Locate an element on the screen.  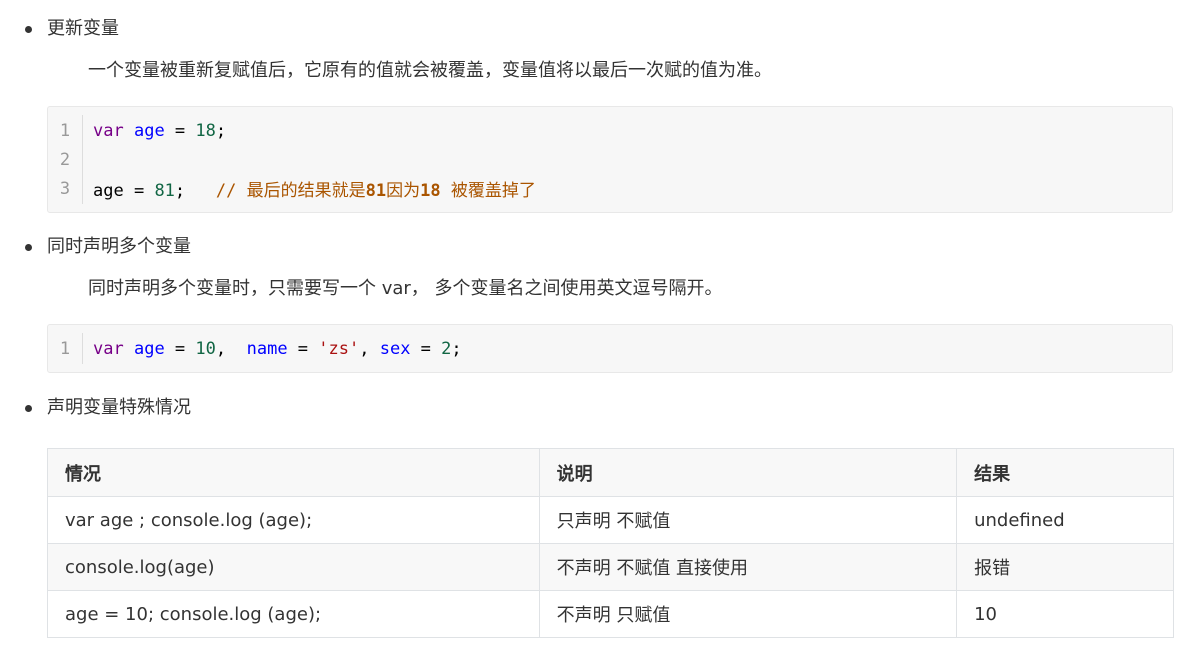
table-cell: 10 is located at coordinates (1065, 614).